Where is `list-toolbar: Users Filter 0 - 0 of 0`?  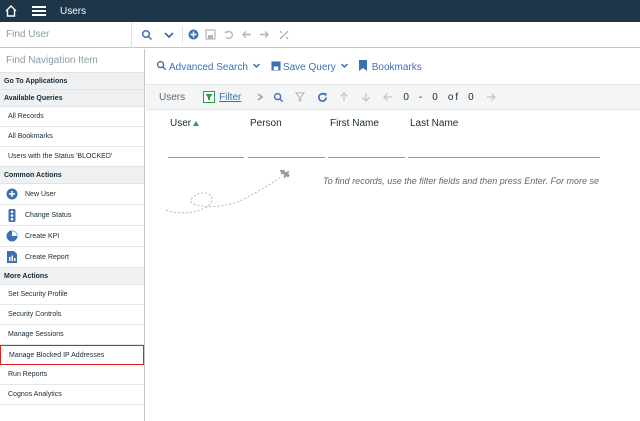
list-toolbar: Users Filter 0 - 0 of 0 is located at coordinates (393, 97).